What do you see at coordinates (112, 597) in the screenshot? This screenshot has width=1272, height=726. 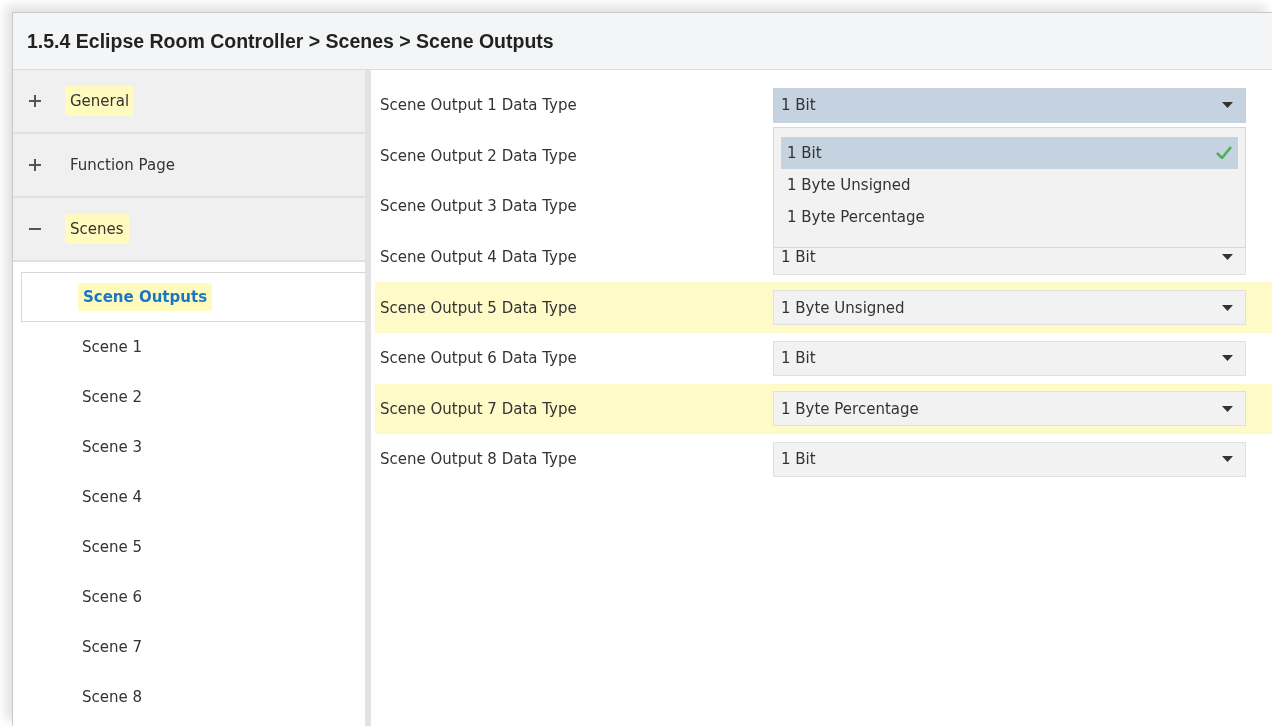 I see `item-label: Scene 6` at bounding box center [112, 597].